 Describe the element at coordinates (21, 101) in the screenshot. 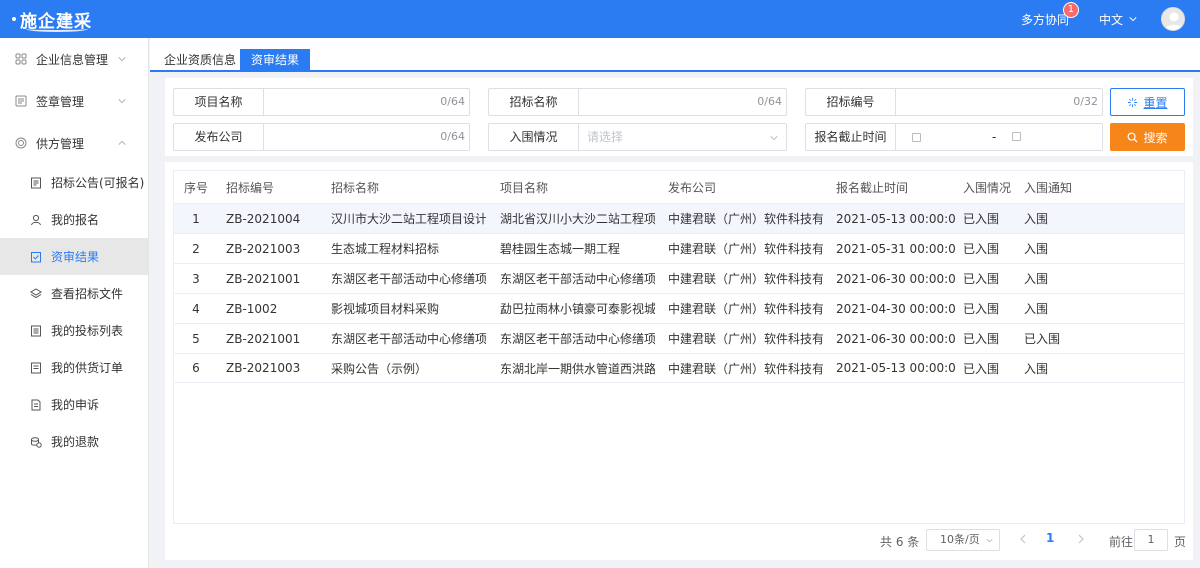

I see `seal-icon` at that location.